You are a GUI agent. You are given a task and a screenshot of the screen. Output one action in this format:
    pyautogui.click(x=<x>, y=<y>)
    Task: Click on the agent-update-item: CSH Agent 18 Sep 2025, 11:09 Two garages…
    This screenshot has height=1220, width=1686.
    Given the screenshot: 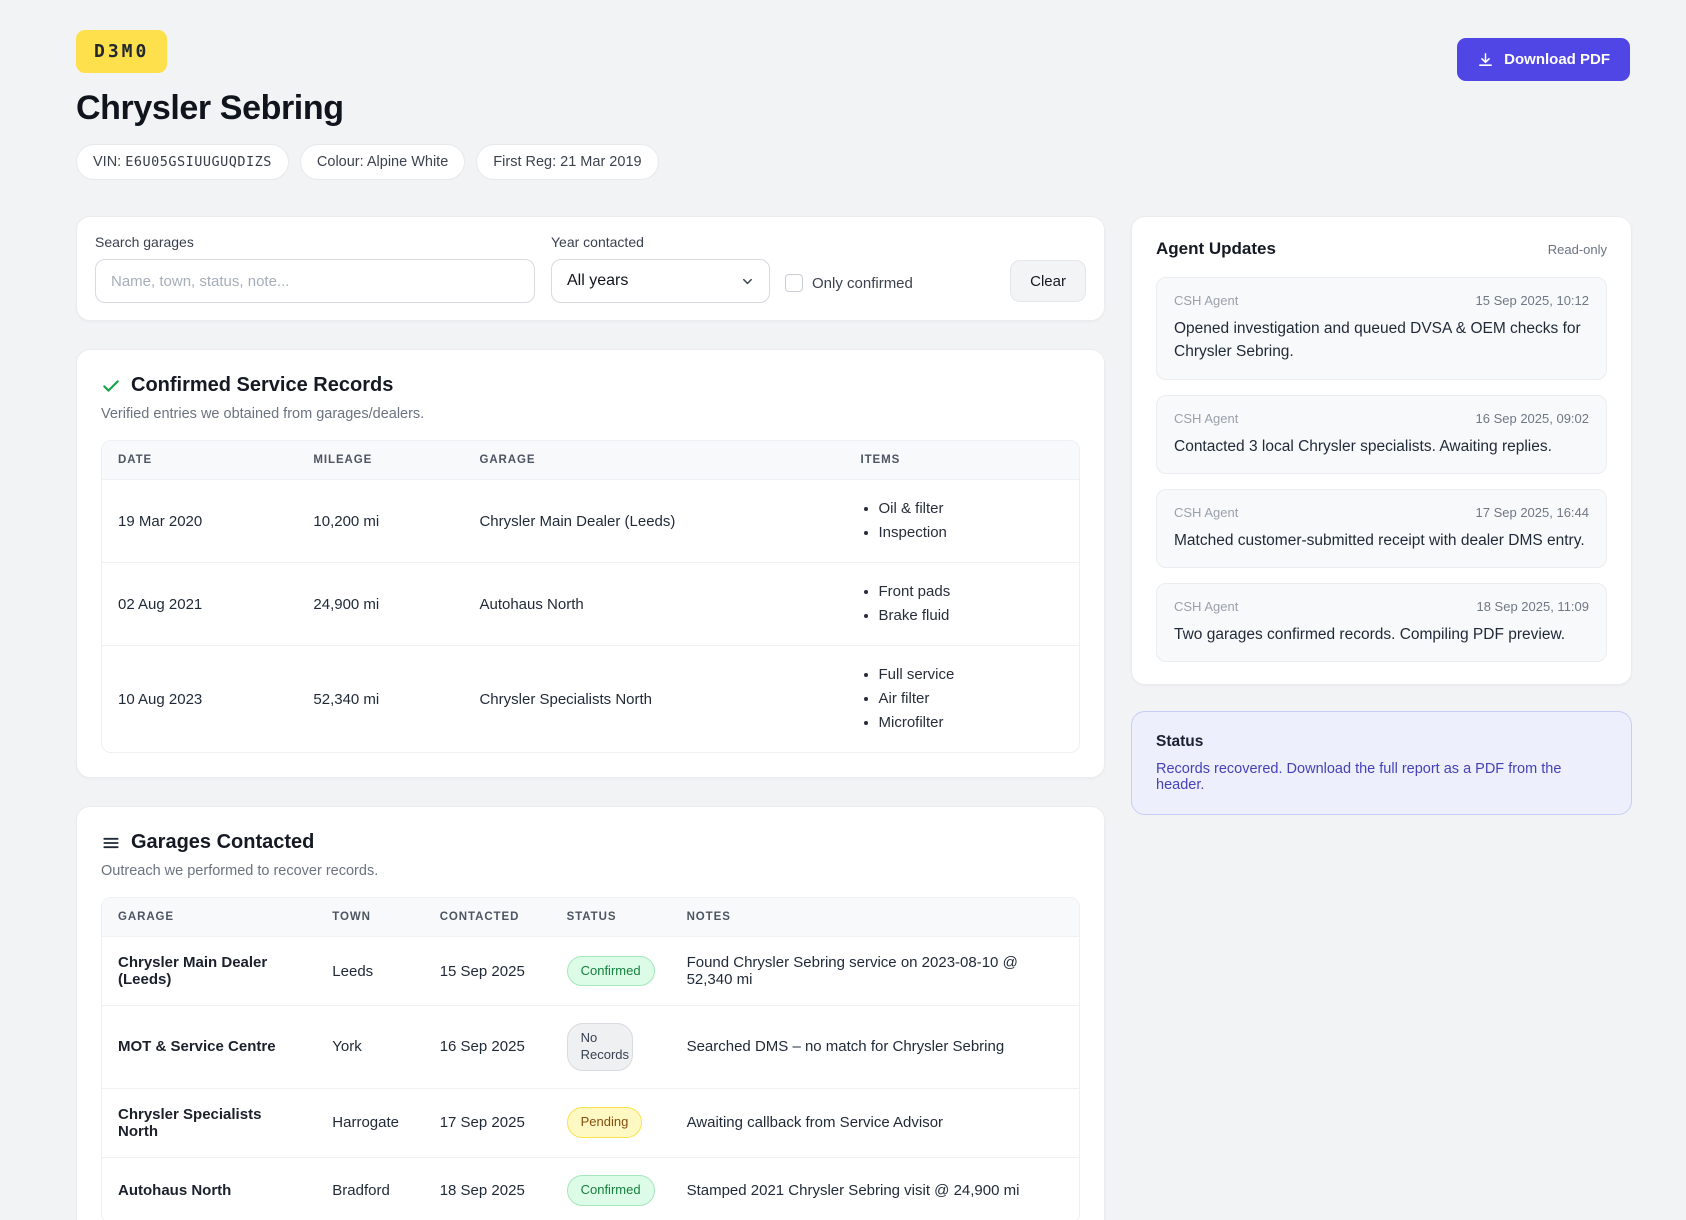 What is the action you would take?
    pyautogui.click(x=1381, y=623)
    